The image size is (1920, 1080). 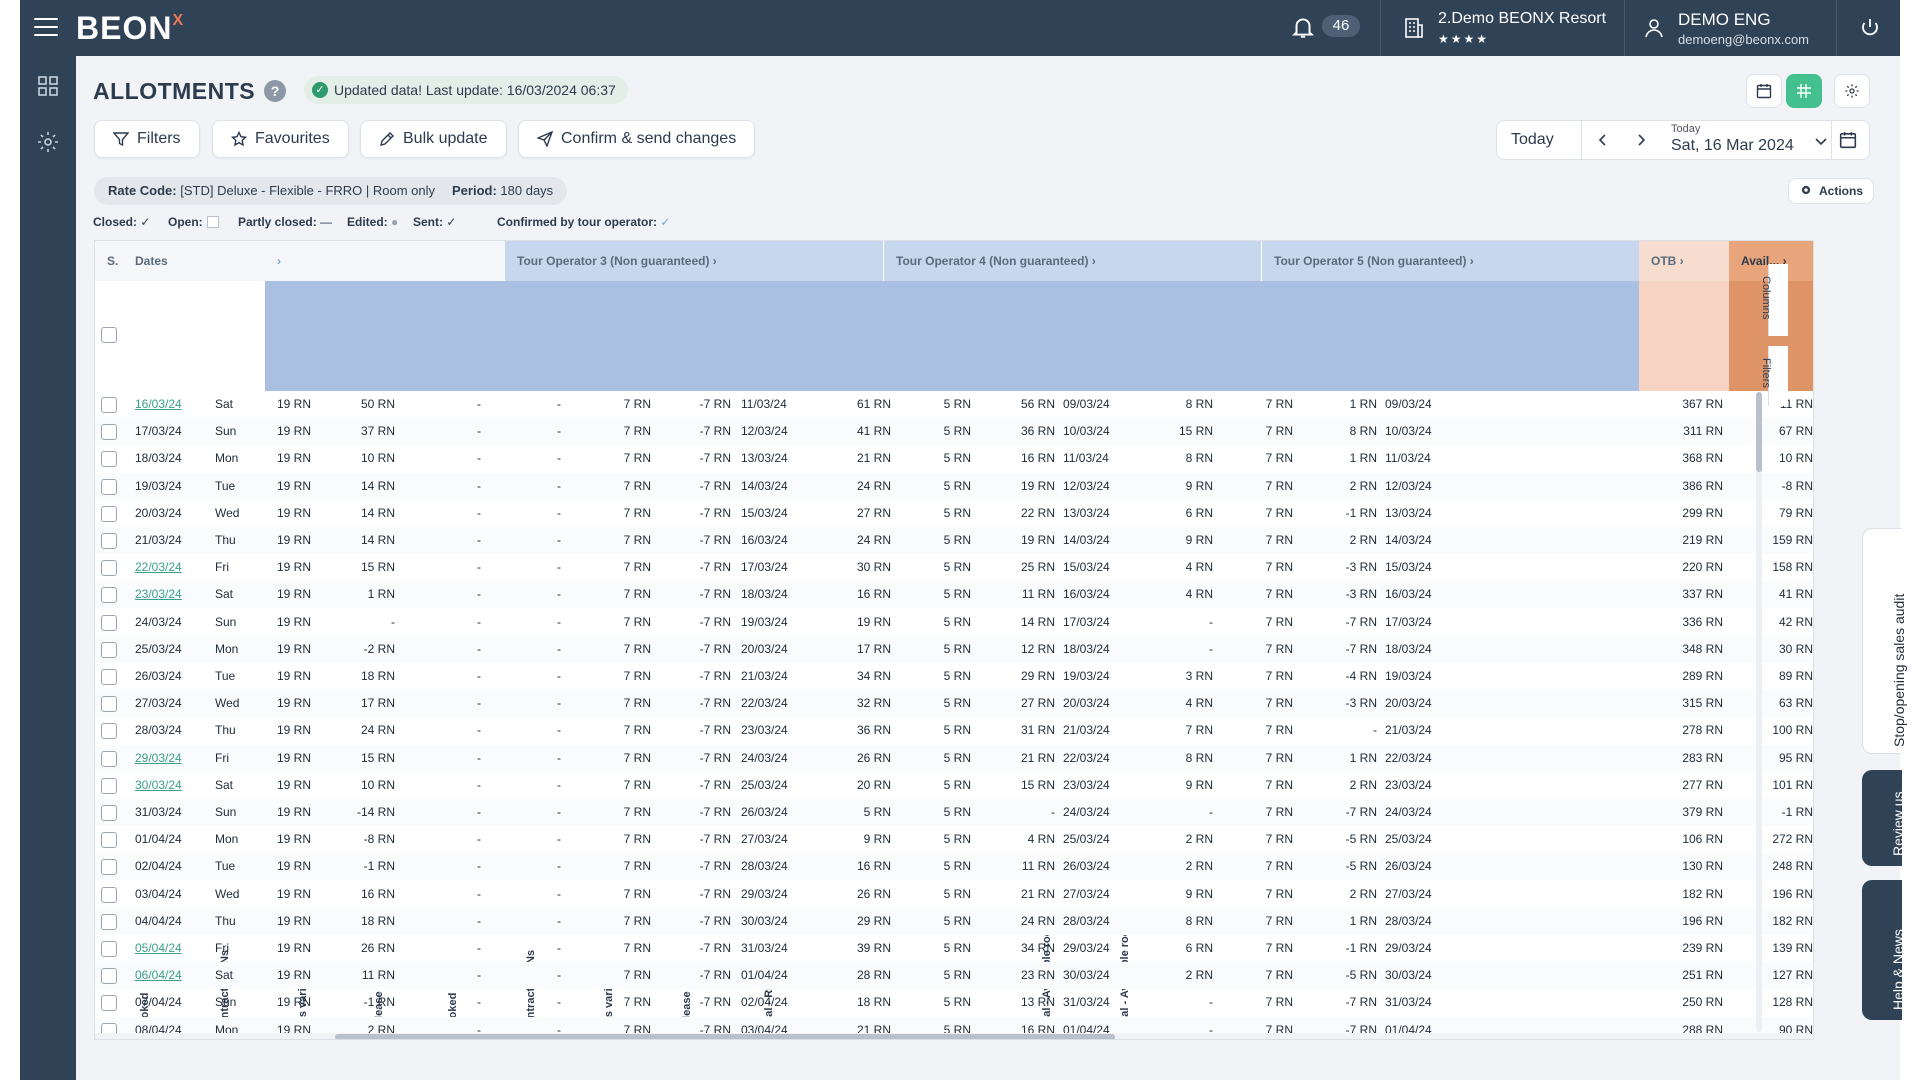 I want to click on date-cell: 27/03/24, so click(x=167, y=703).